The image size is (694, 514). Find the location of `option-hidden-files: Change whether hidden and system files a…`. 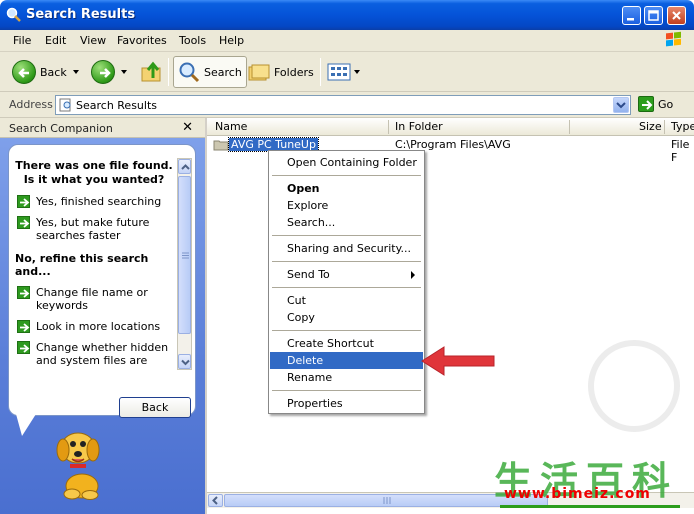

option-hidden-files: Change whether hidden and system files a… is located at coordinates (94, 354).